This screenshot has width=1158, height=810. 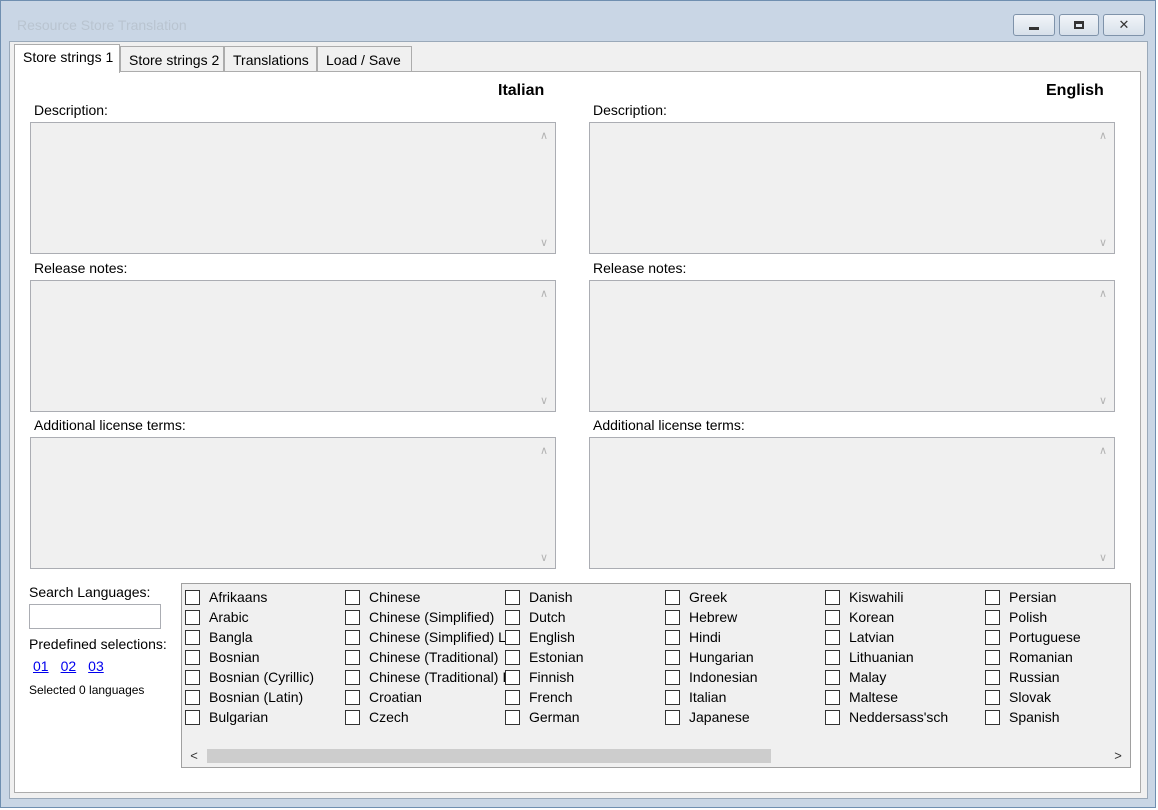 I want to click on title-bar: Resource Store Translation ✕, so click(x=578, y=21).